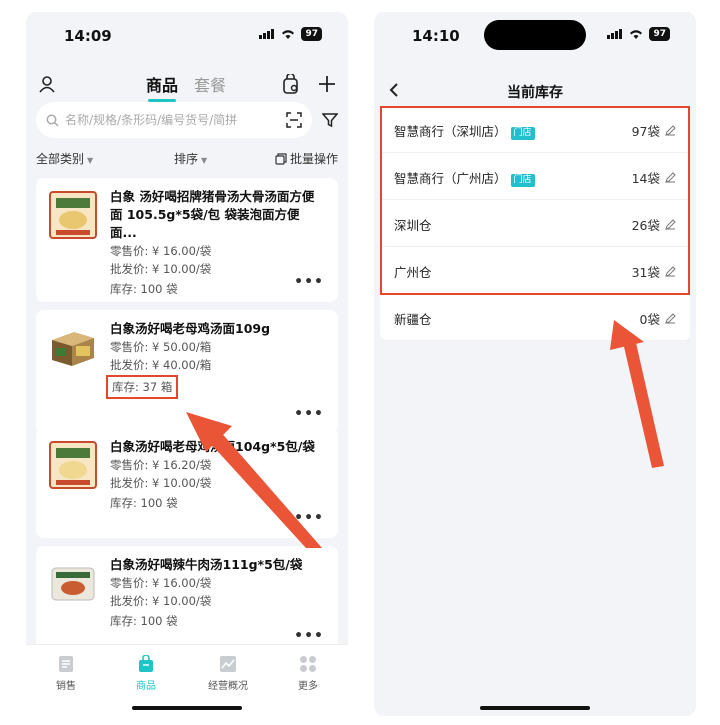 Image resolution: width=720 pixels, height=725 pixels. Describe the element at coordinates (210, 84) in the screenshot. I see `tab-package: 套餐` at that location.